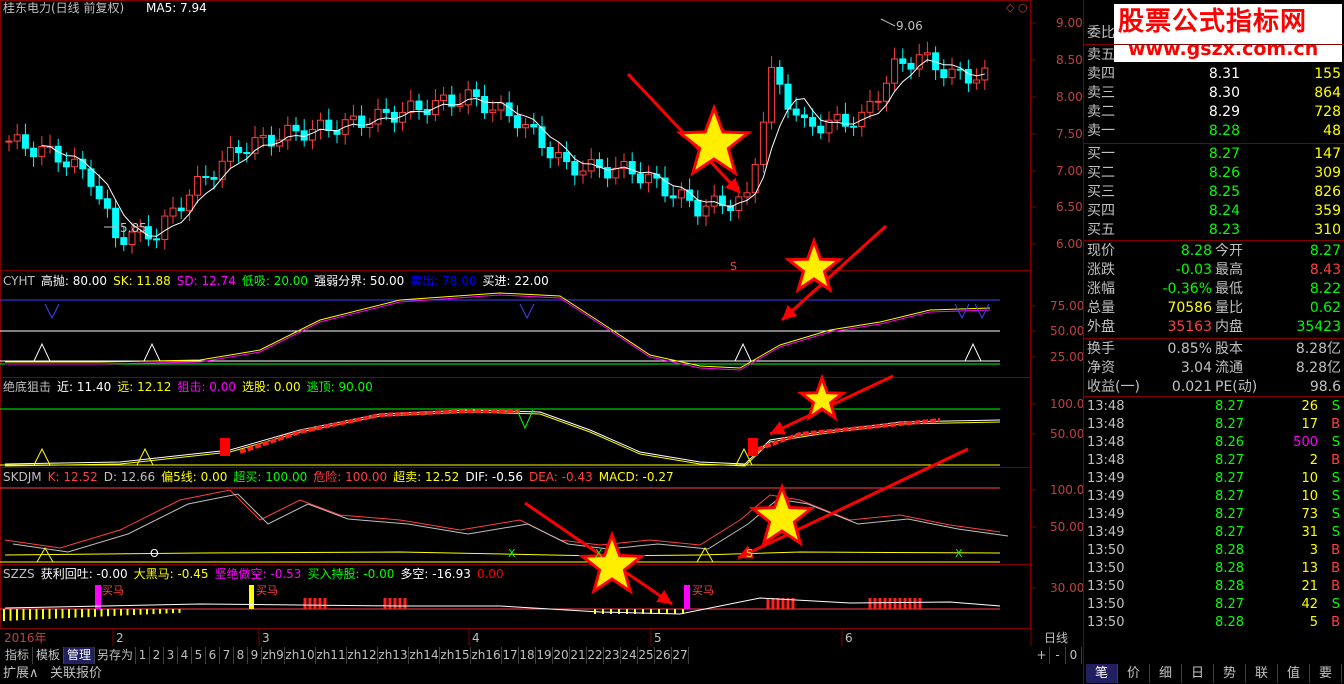 Image resolution: width=1344 pixels, height=684 pixels. Describe the element at coordinates (1042, 655) in the screenshot. I see `zoom-control-button: +` at that location.